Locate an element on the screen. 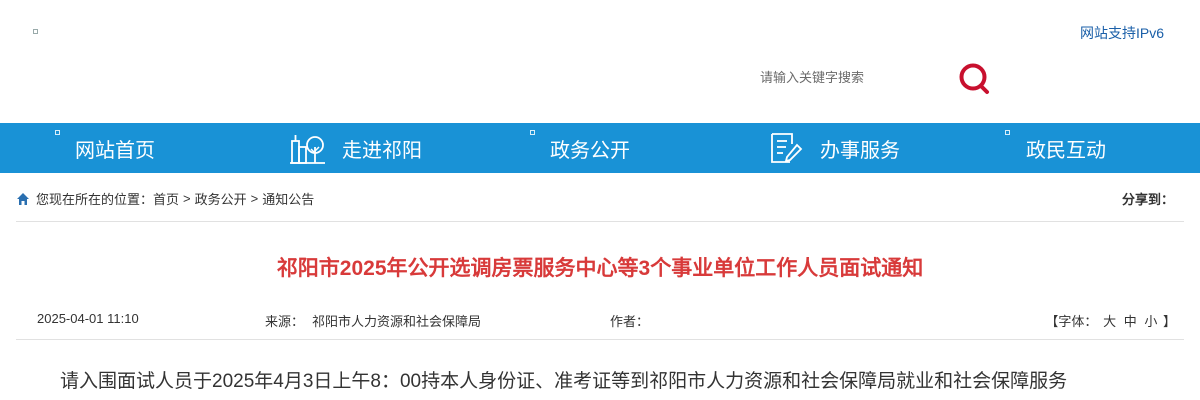 This screenshot has height=400, width=1200. breadcrumb-government-affairs: 政务公开 is located at coordinates (221, 198).